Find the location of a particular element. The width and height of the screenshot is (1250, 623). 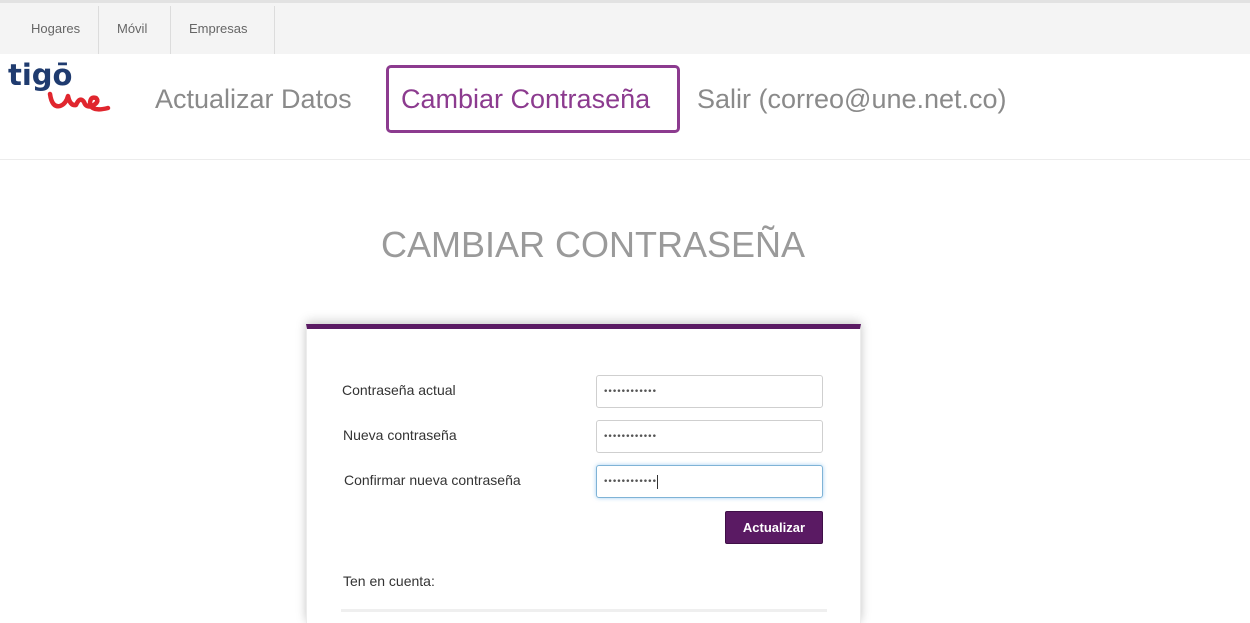

nav-salir: Salir (correo@une.net.co) is located at coordinates (852, 99).